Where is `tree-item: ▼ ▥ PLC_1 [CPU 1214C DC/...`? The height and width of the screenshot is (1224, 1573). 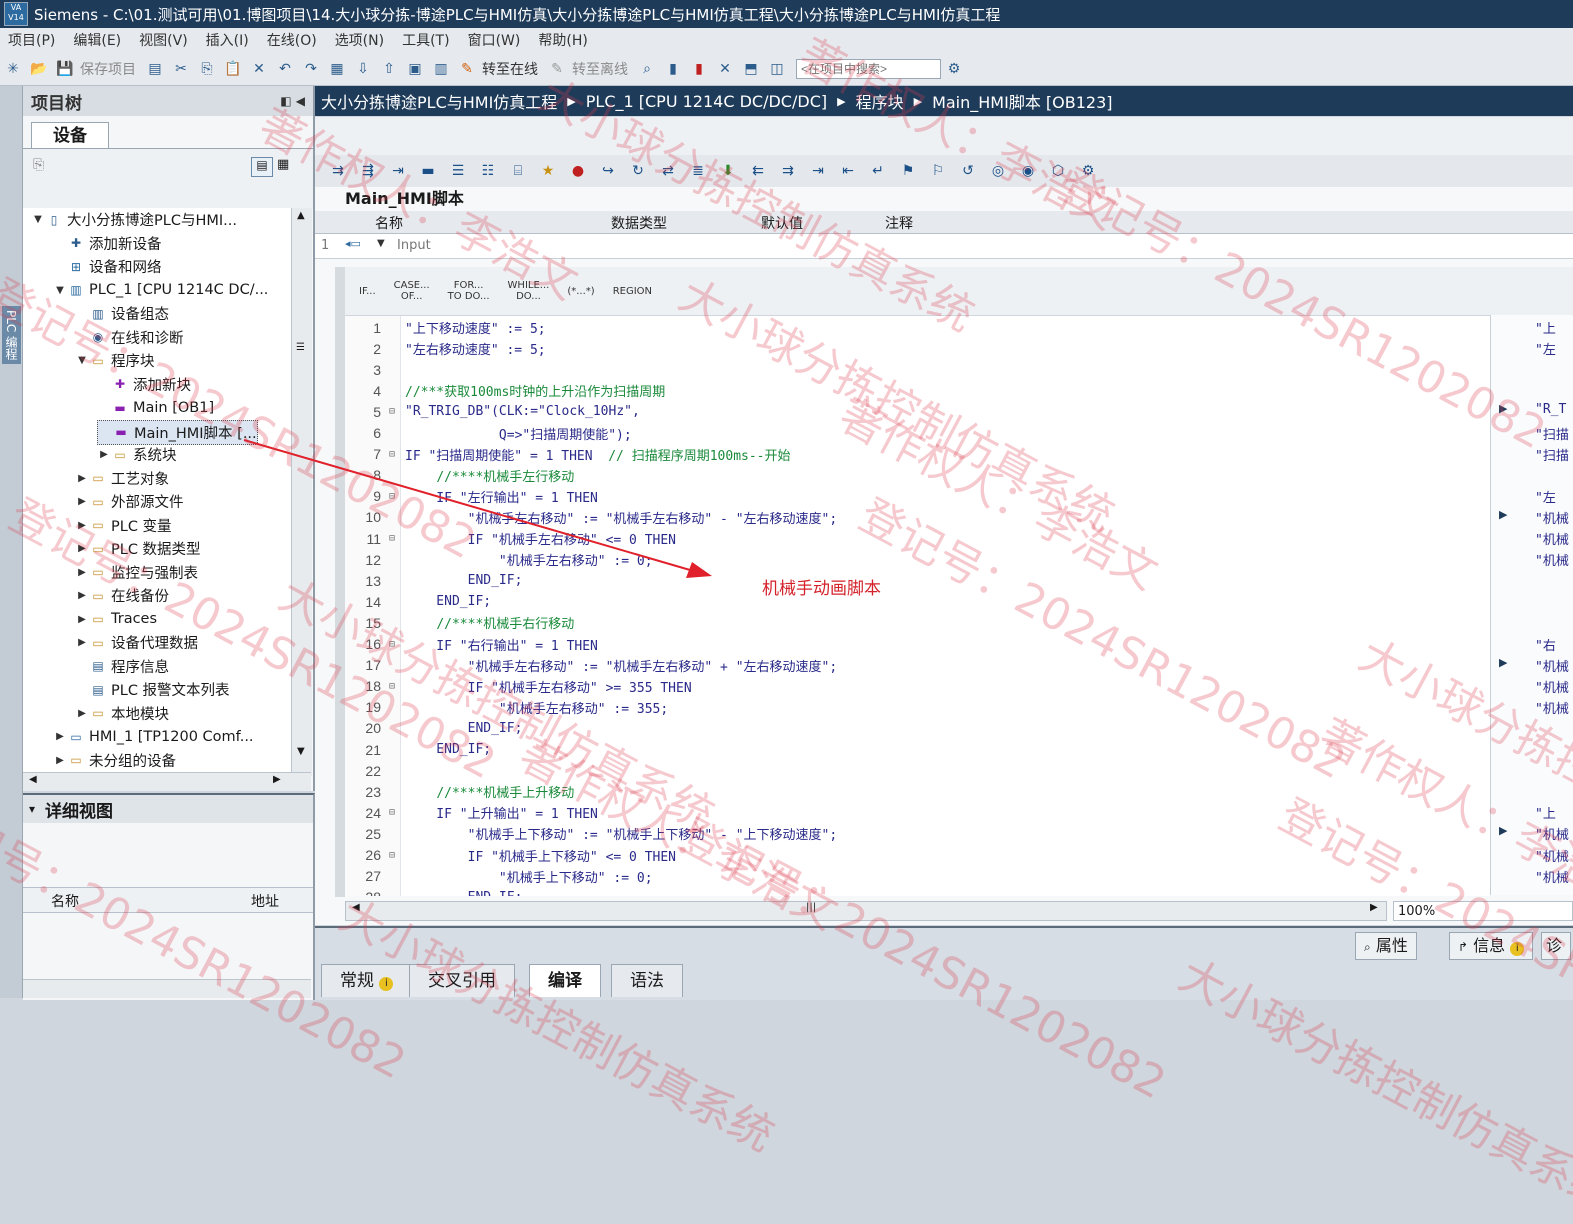
tree-item: ▼ ▥ PLC_1 [CPU 1214C DC/... is located at coordinates (160, 290).